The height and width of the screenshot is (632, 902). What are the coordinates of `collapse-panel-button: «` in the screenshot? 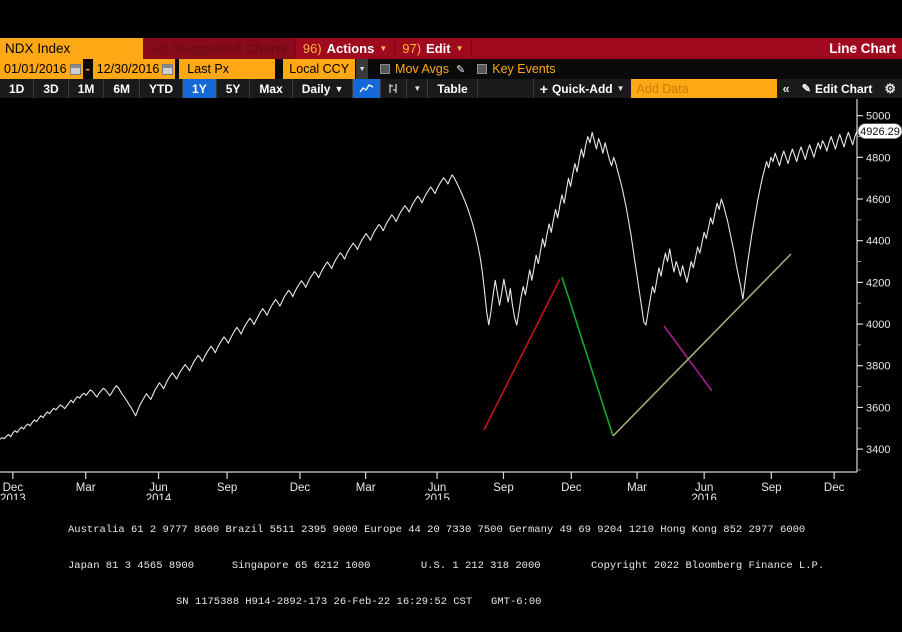 It's located at (786, 88).